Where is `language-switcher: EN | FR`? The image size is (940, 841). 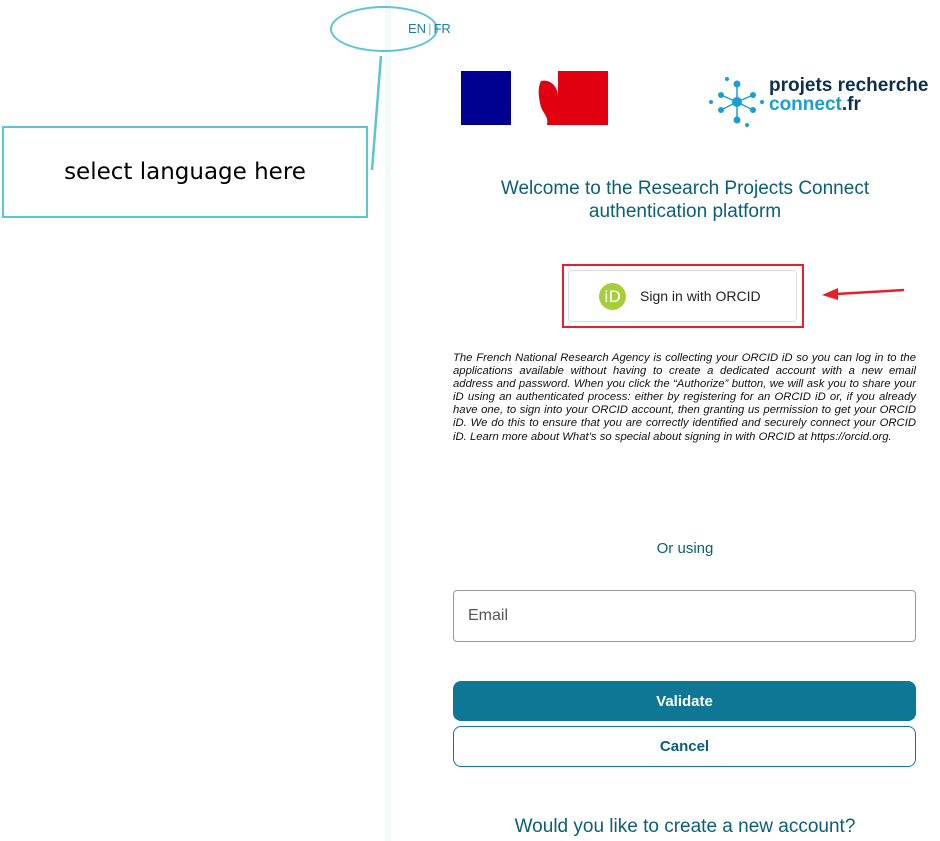
language-switcher: EN | FR is located at coordinates (429, 28).